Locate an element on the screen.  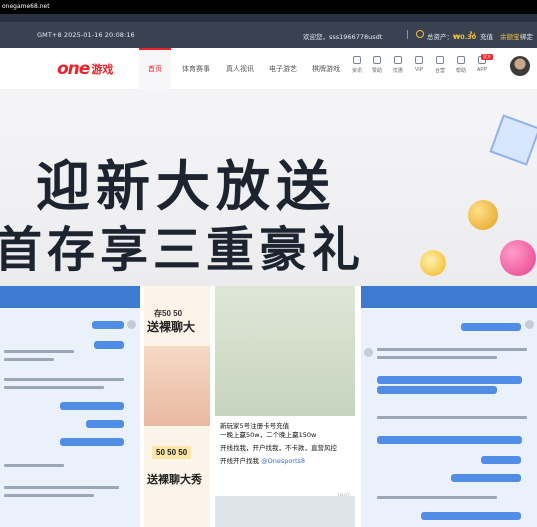
quick-vip-label: VIP is located at coordinates (419, 70).